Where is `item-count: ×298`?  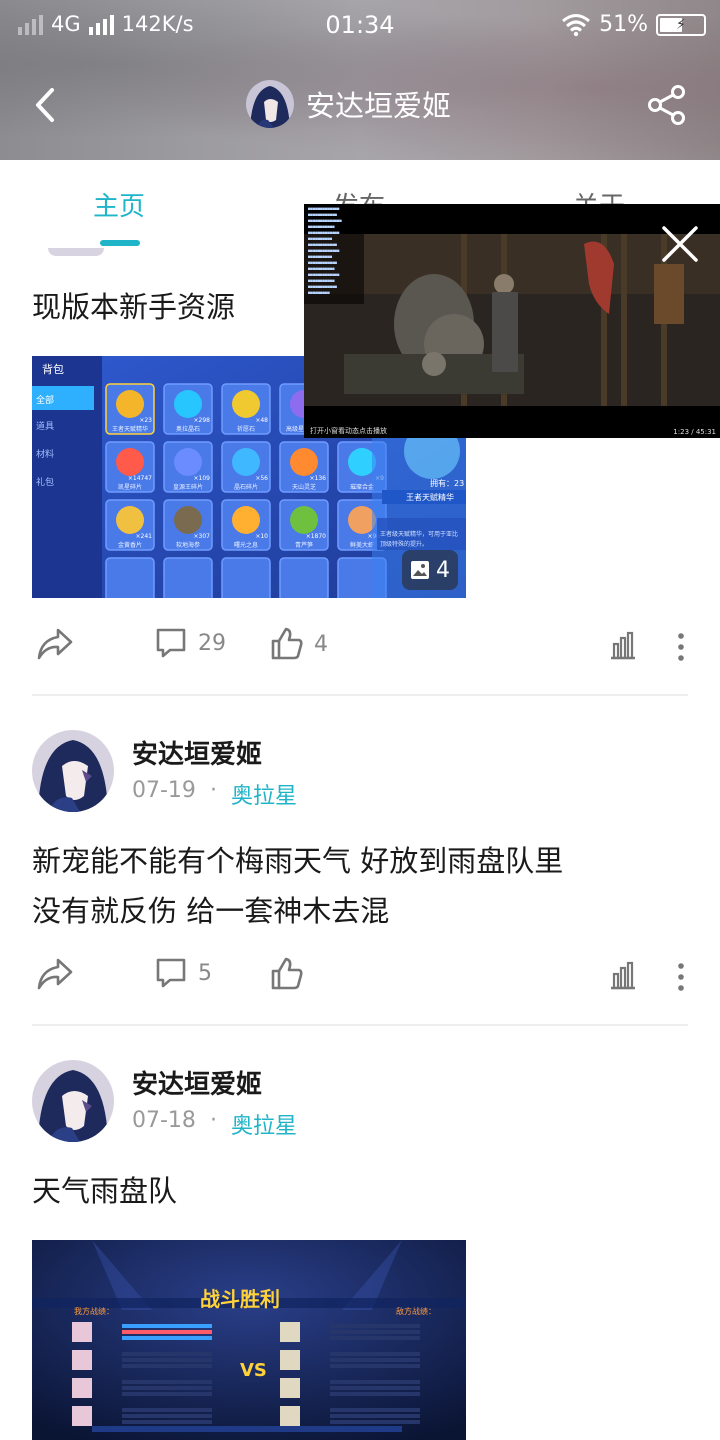
item-count: ×298 is located at coordinates (202, 420).